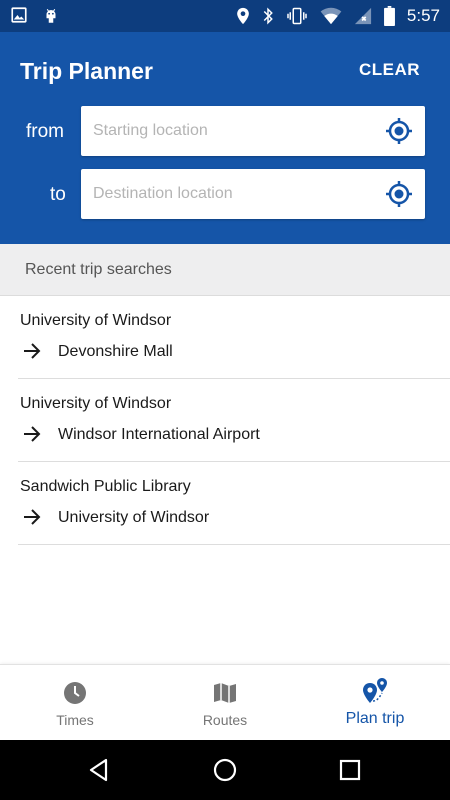 The width and height of the screenshot is (450, 800). Describe the element at coordinates (115, 351) in the screenshot. I see `trip-destination: Devonshire Mall` at that location.